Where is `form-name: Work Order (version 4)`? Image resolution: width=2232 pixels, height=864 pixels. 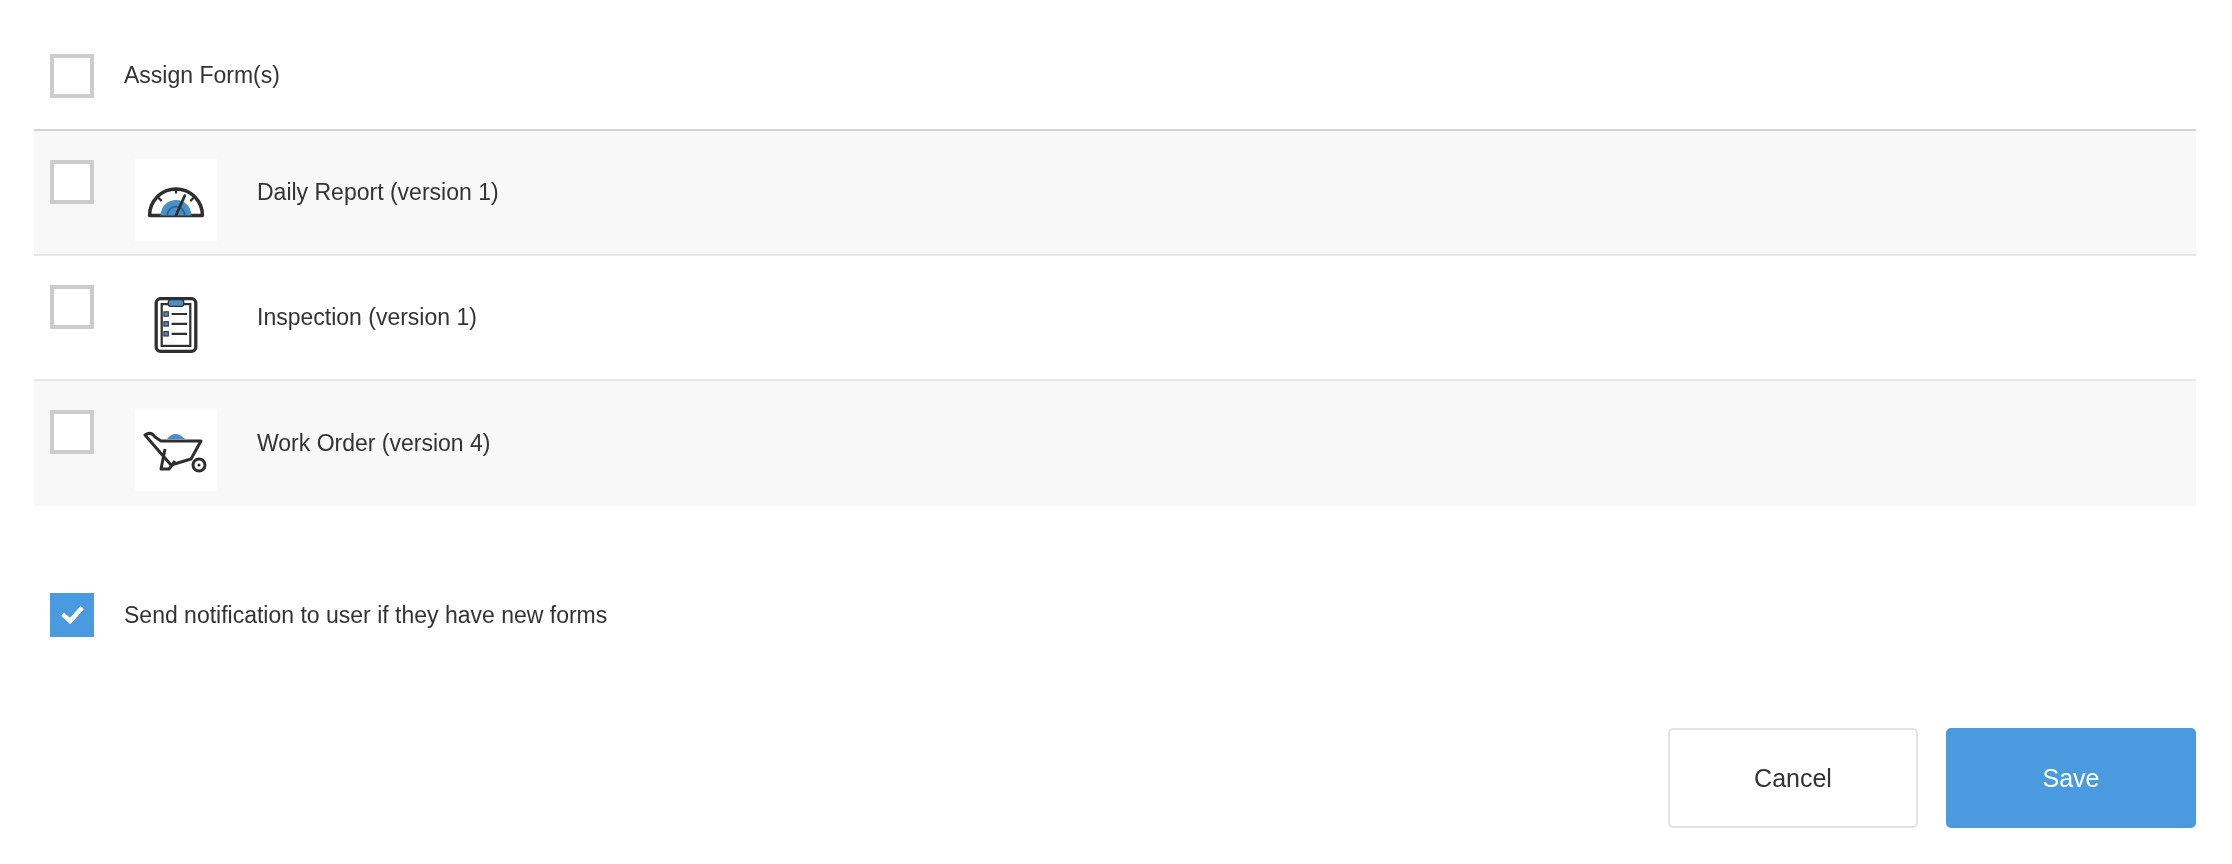 form-name: Work Order (version 4) is located at coordinates (374, 443).